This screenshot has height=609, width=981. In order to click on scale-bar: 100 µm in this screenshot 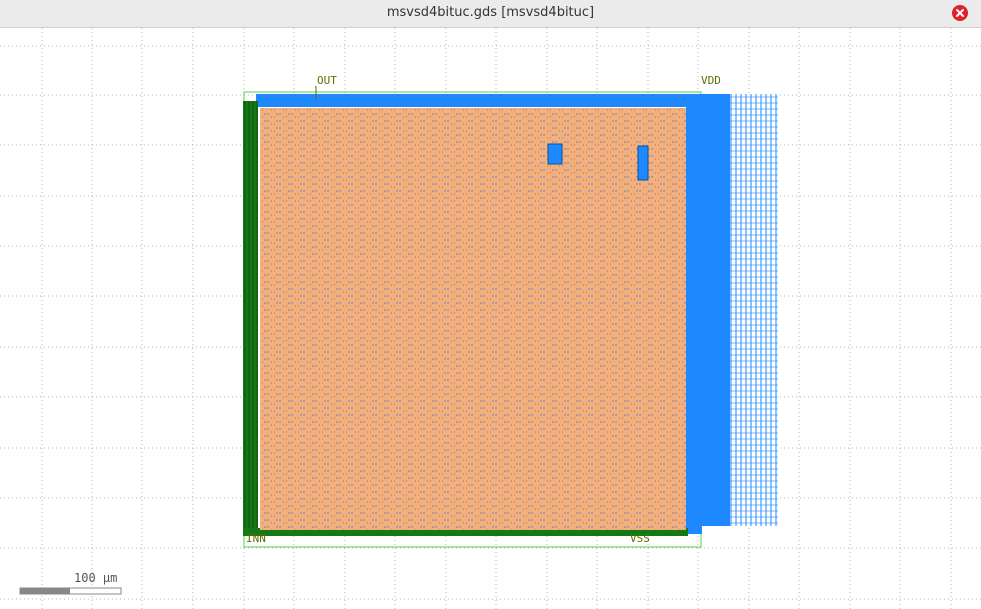, I will do `click(70, 583)`.